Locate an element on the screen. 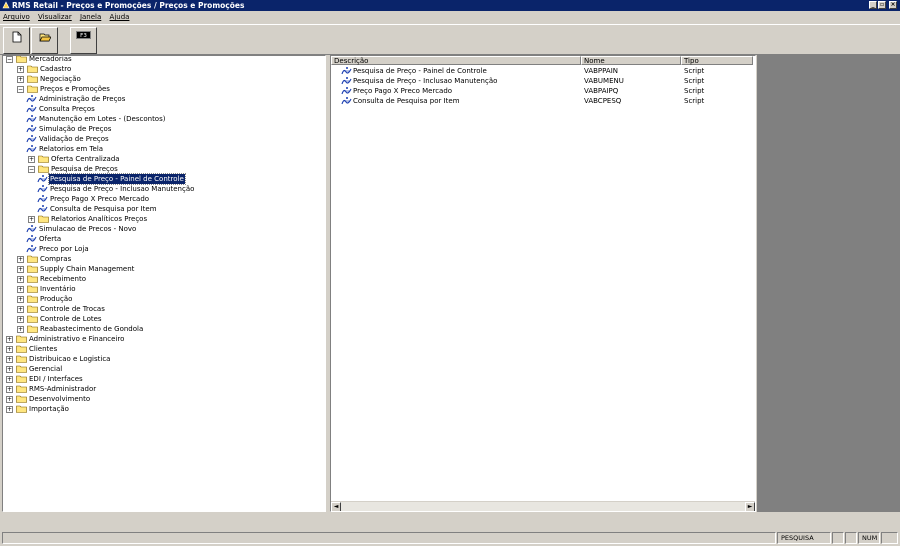  cell-descricao: Preço Pago X Preco Mercado is located at coordinates (403, 91).